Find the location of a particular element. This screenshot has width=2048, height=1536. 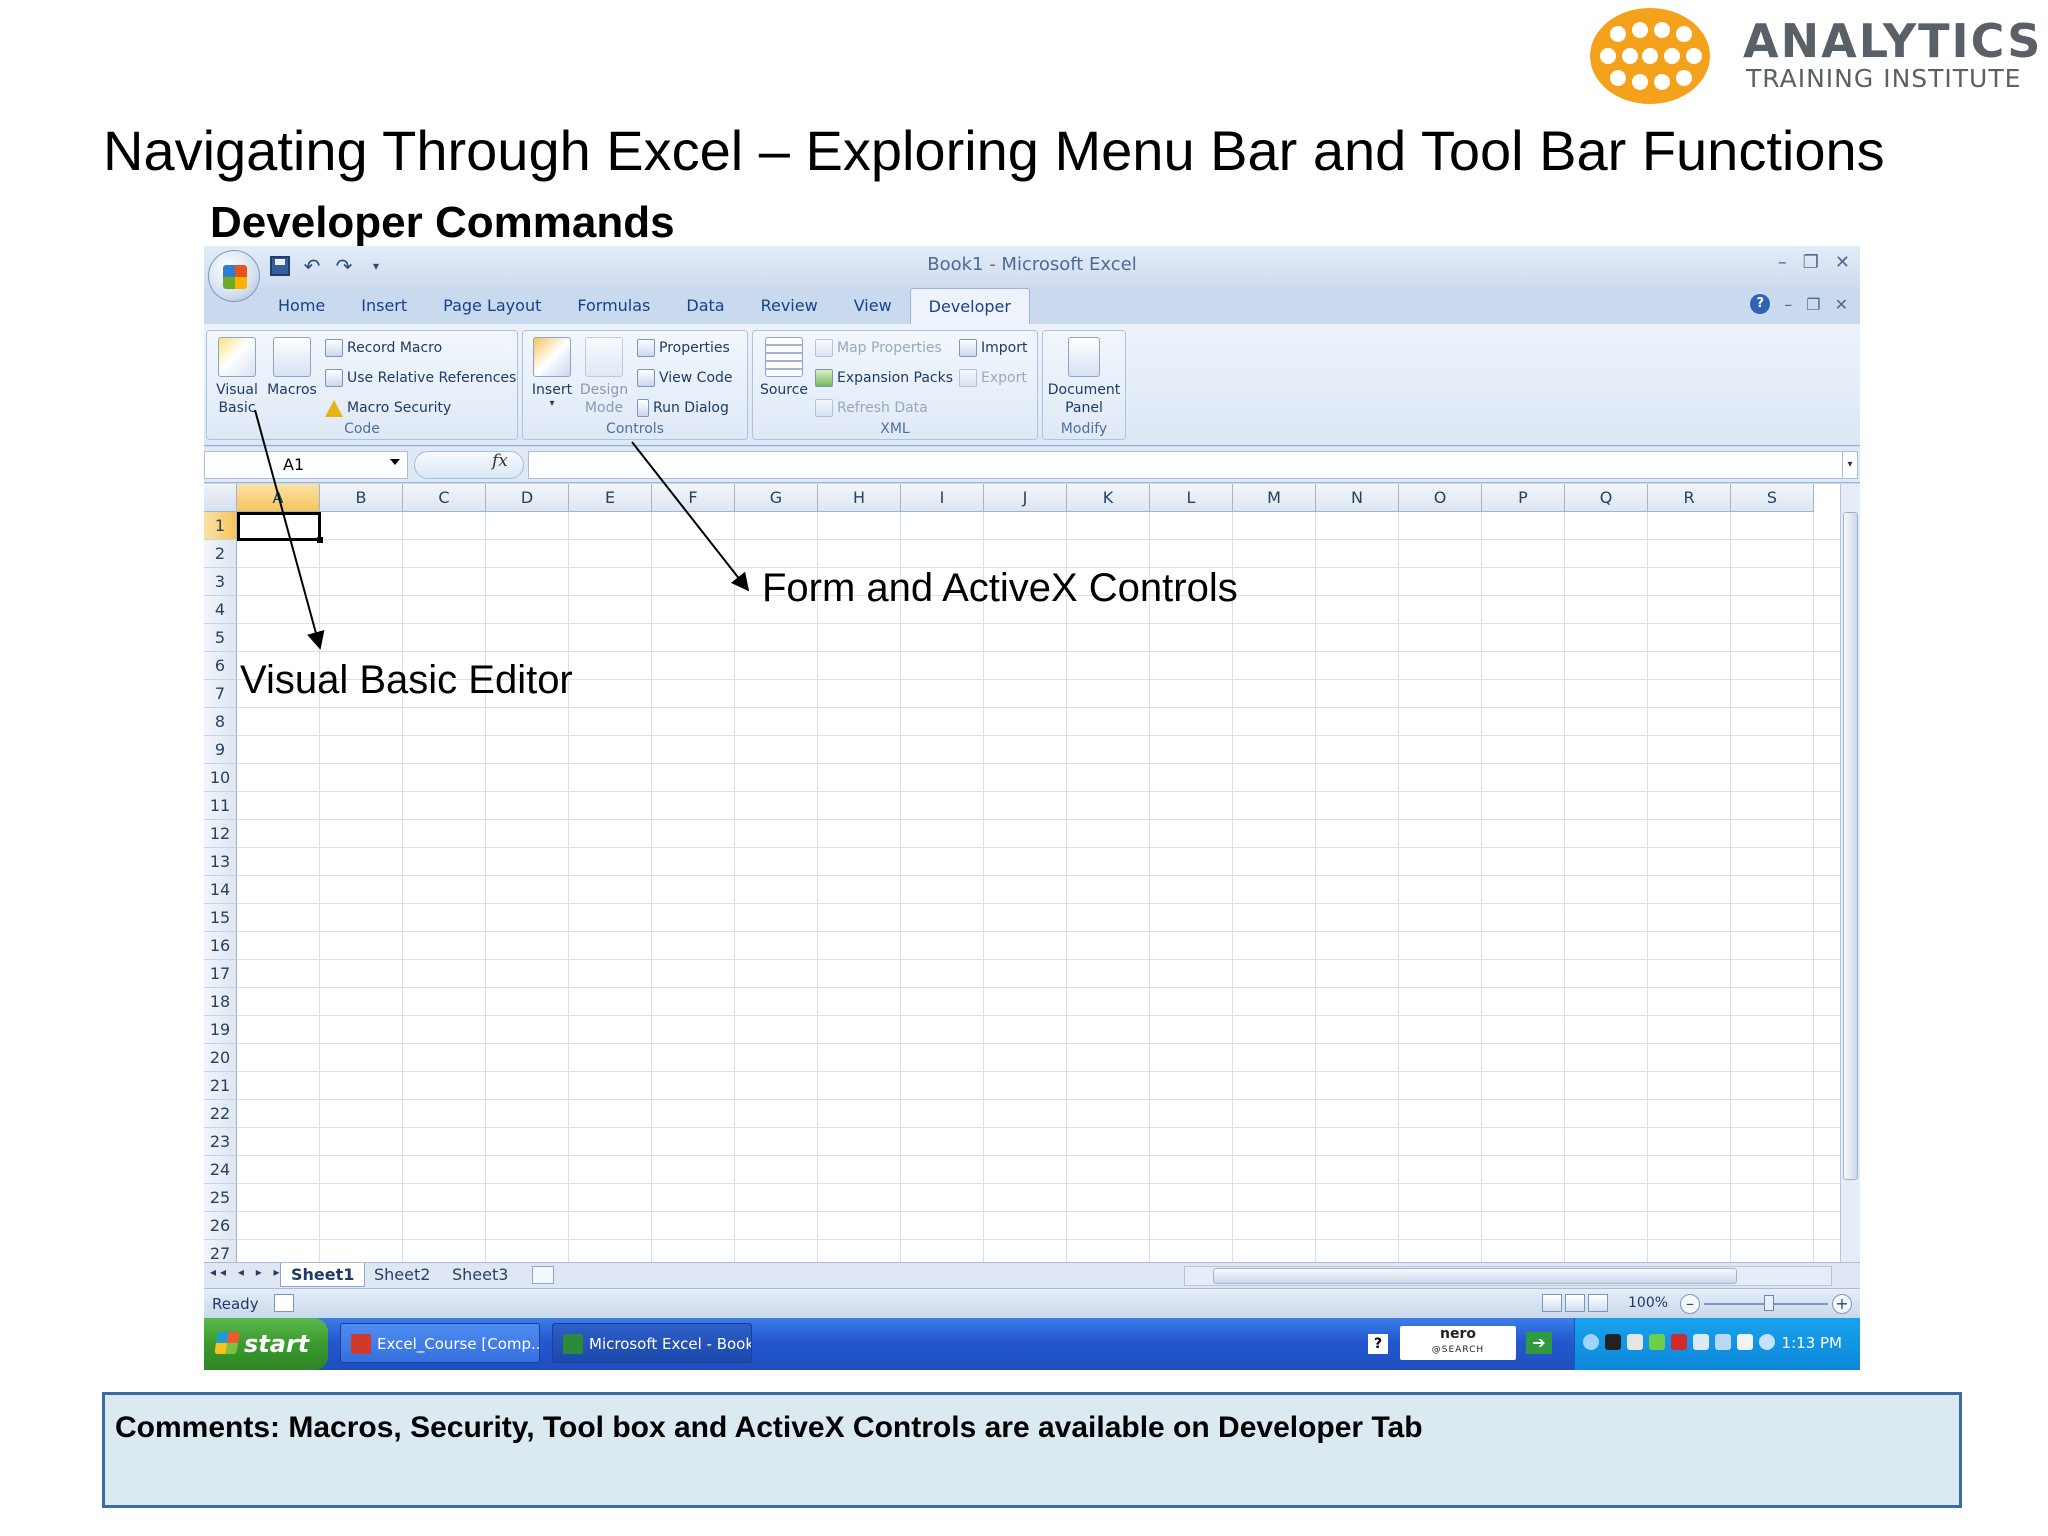

column-header: H is located at coordinates (859, 498).